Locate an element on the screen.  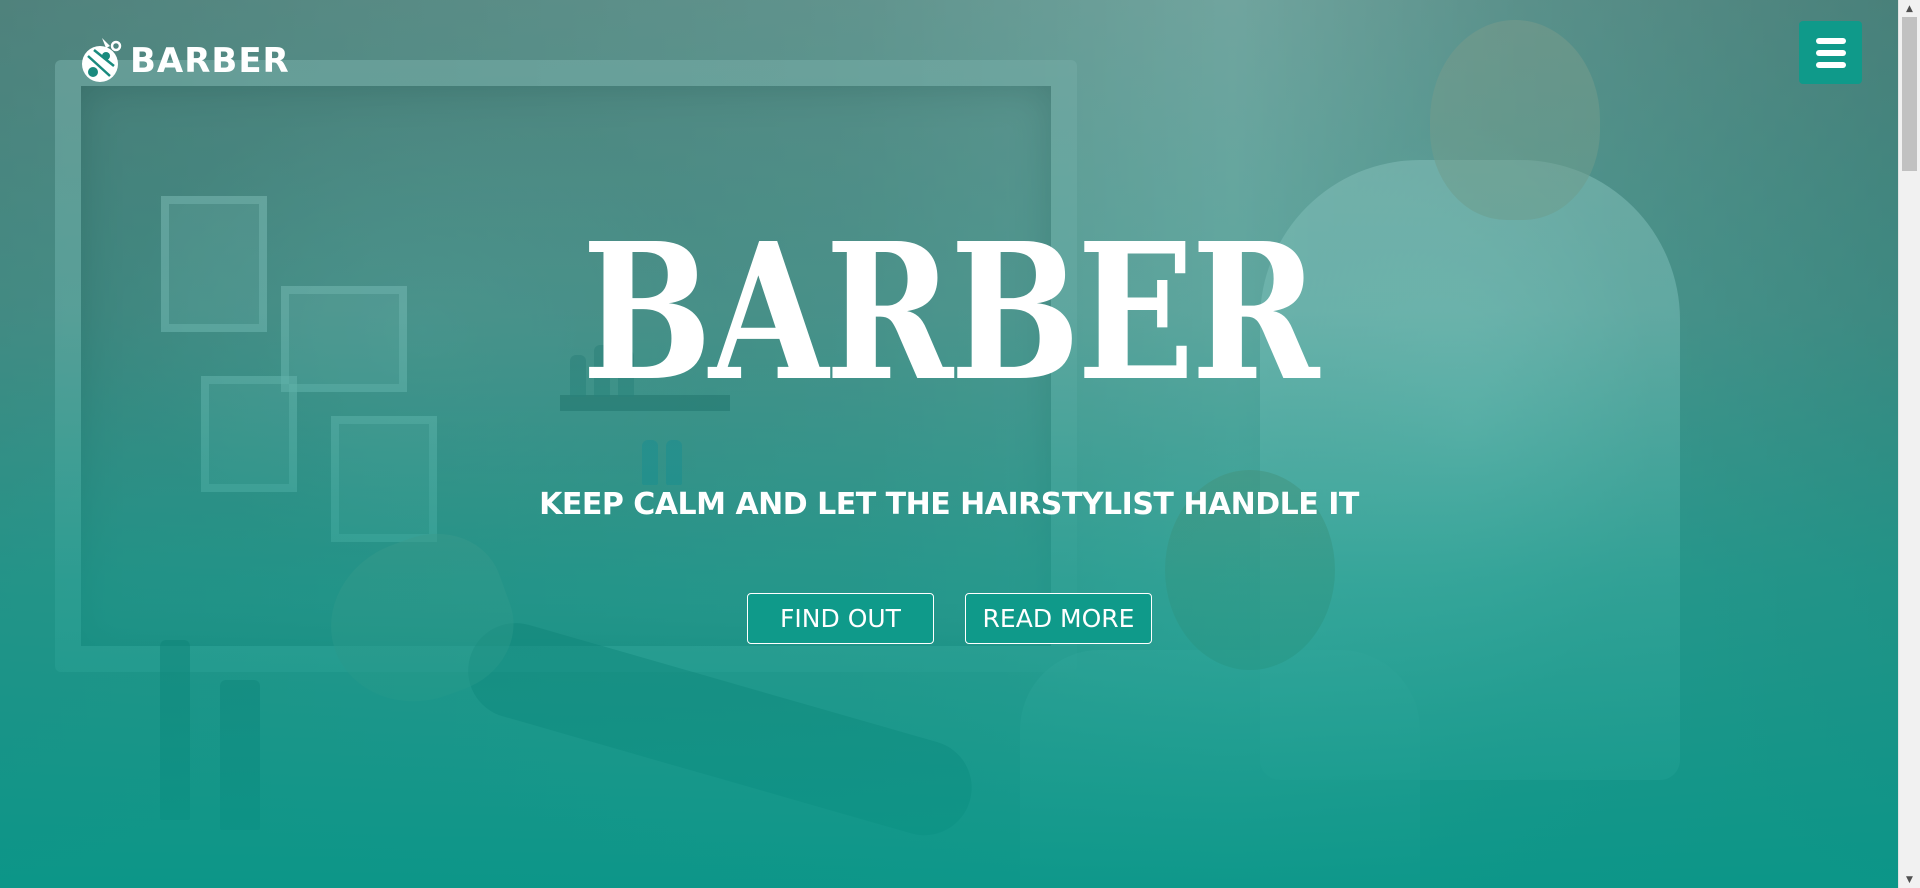
find-out-button: FIND OUT is located at coordinates (840, 618).